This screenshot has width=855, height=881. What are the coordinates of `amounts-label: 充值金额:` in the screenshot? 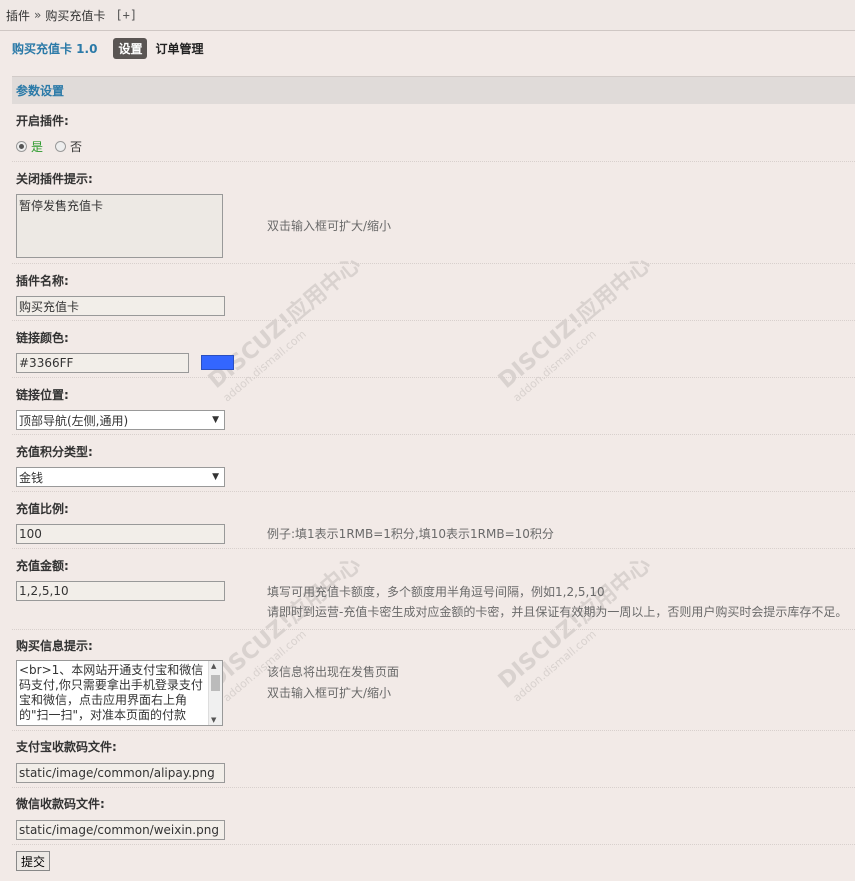 It's located at (42, 566).